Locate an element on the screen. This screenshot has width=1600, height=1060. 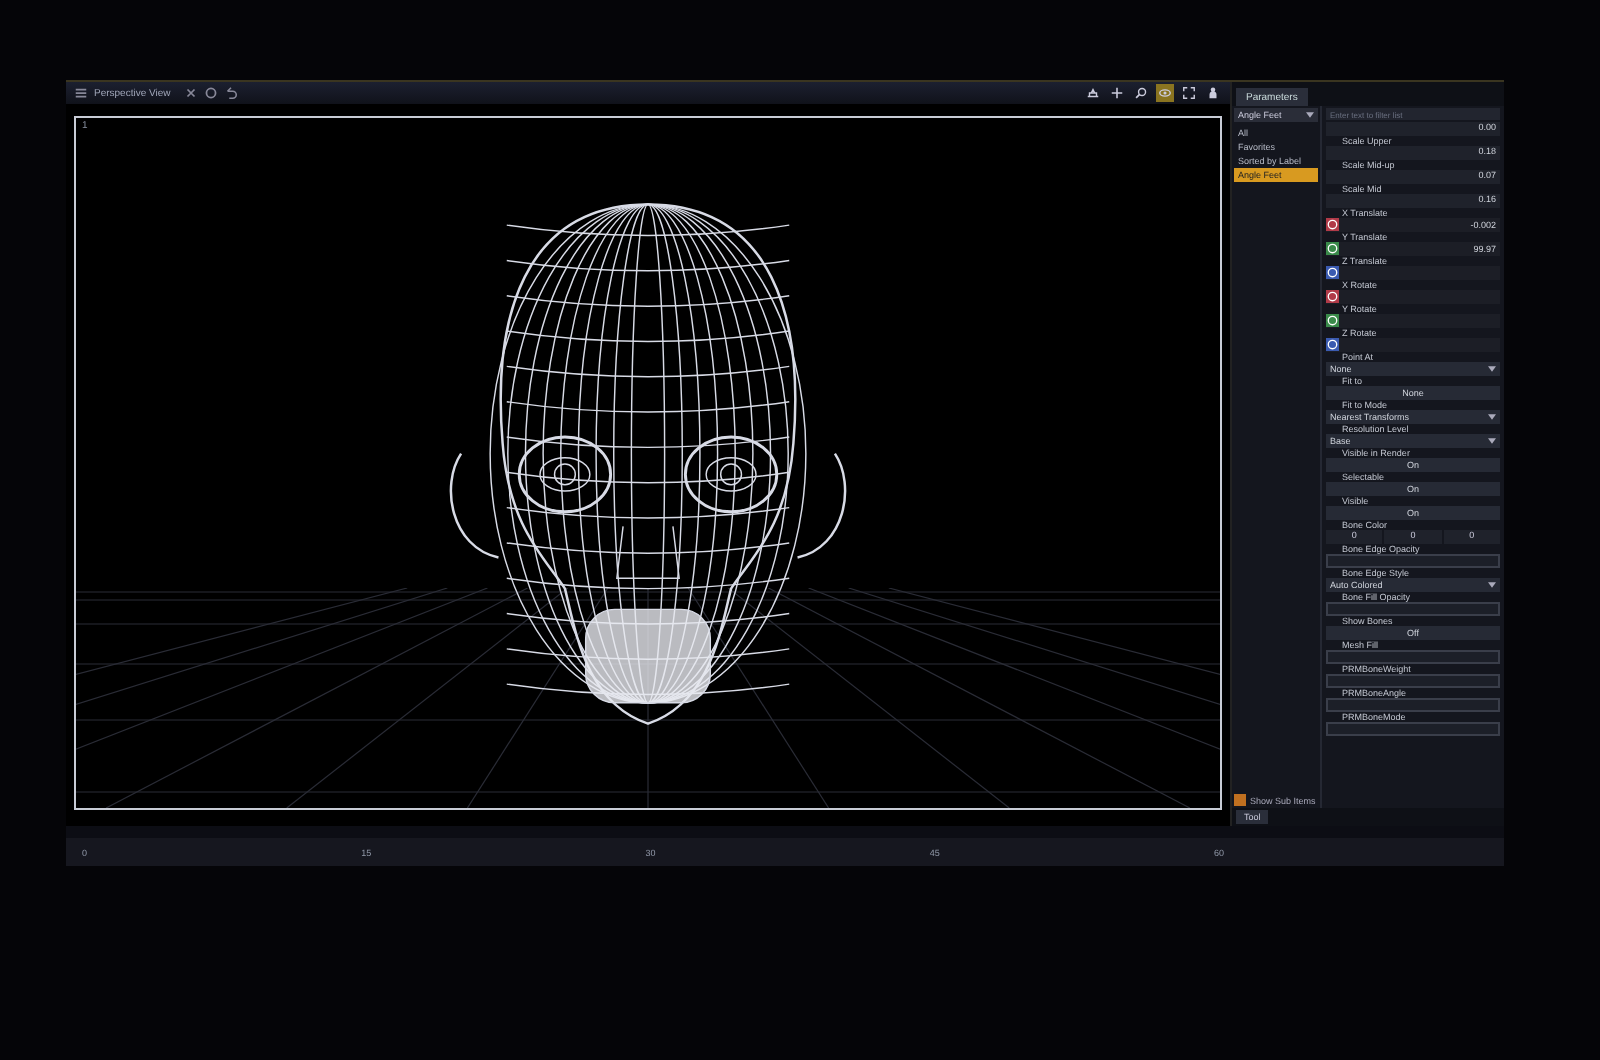
move-tool-button is located at coordinates (1117, 93).